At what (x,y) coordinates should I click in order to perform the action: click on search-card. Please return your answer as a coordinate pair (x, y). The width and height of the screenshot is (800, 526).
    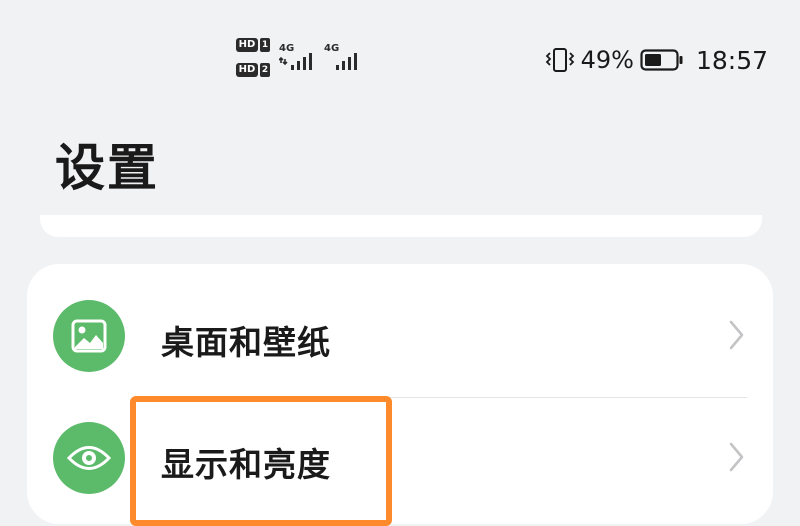
    Looking at the image, I should click on (401, 226).